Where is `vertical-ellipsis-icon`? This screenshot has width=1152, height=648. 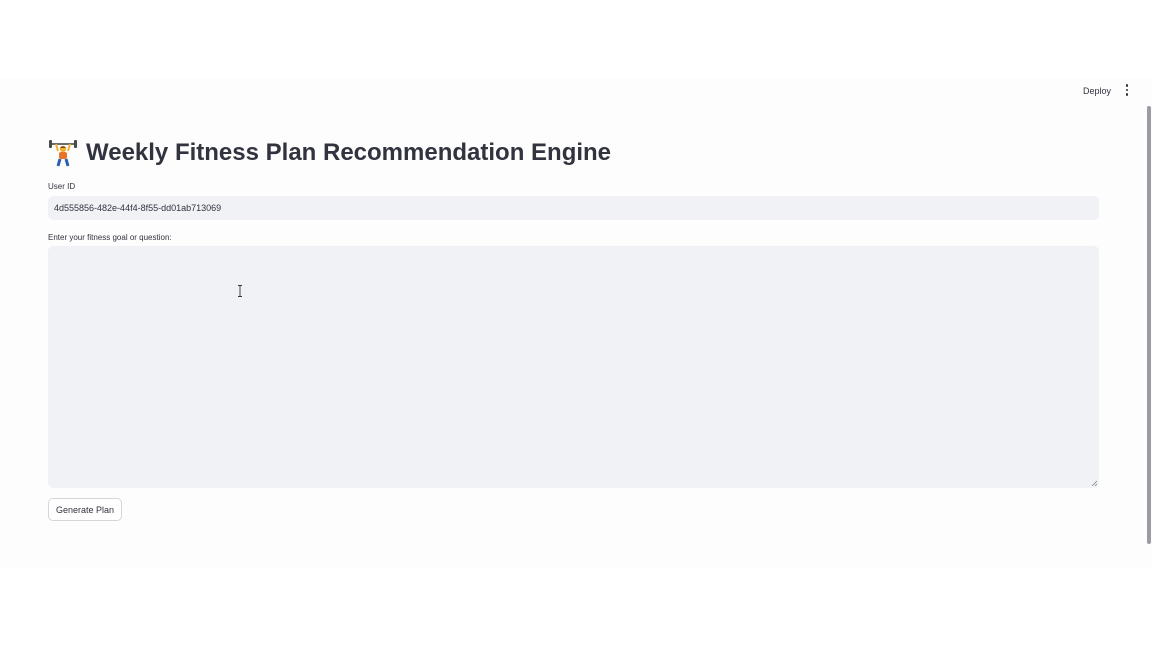
vertical-ellipsis-icon is located at coordinates (1127, 90).